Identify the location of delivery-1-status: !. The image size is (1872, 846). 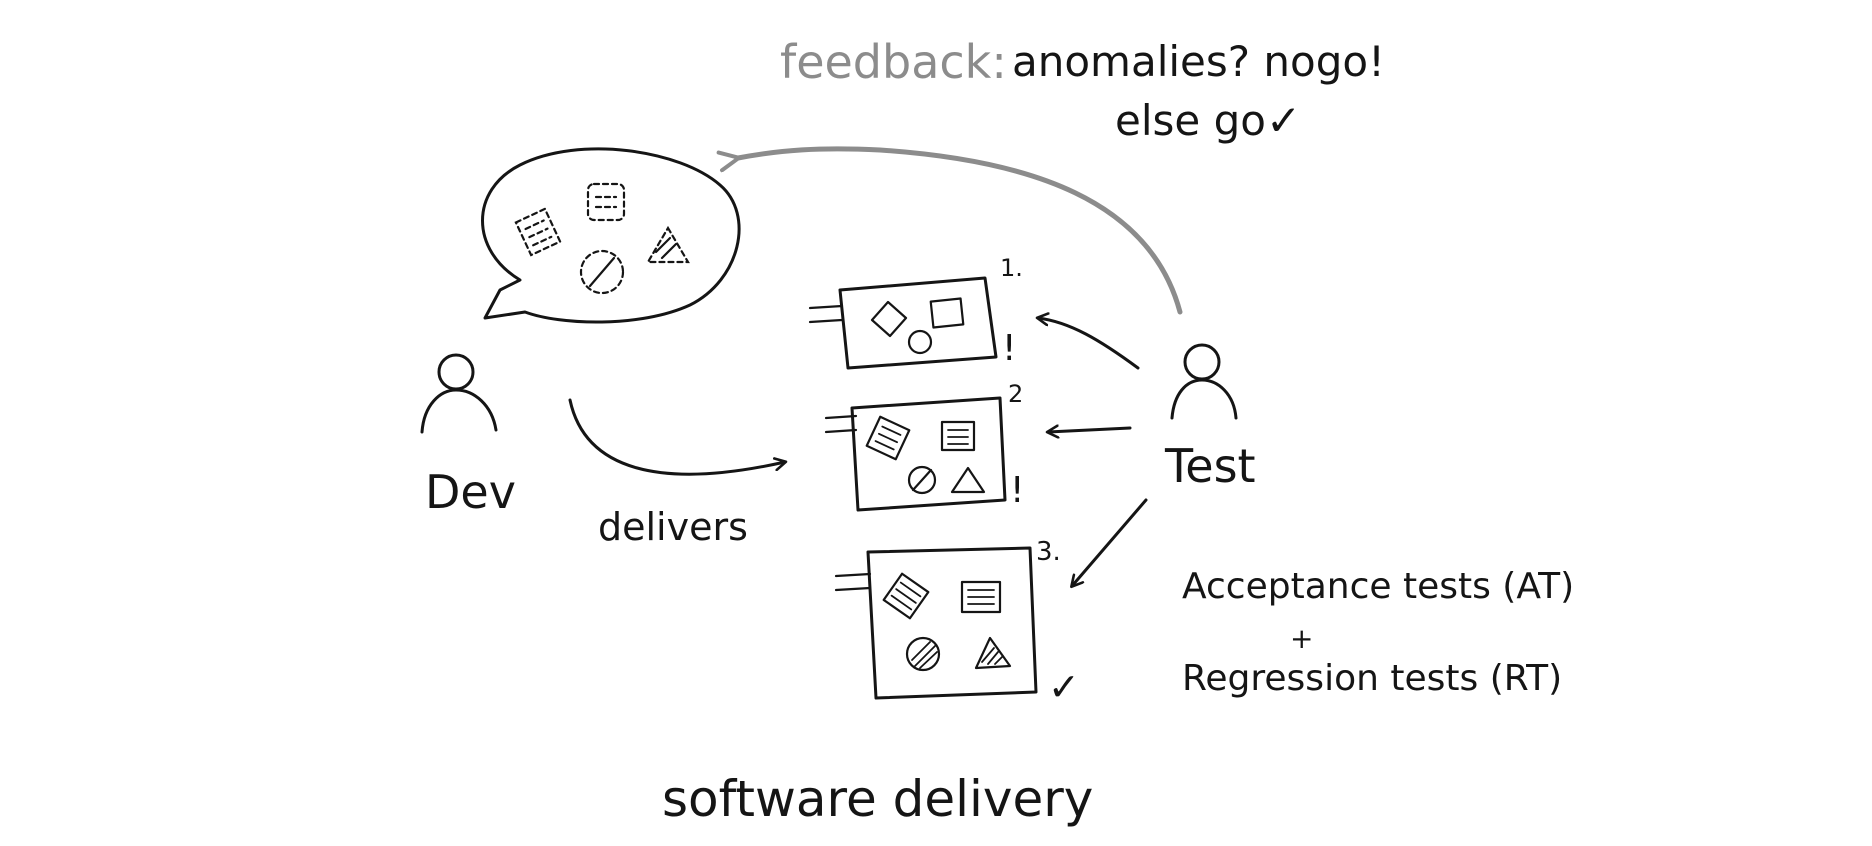
(1009, 348).